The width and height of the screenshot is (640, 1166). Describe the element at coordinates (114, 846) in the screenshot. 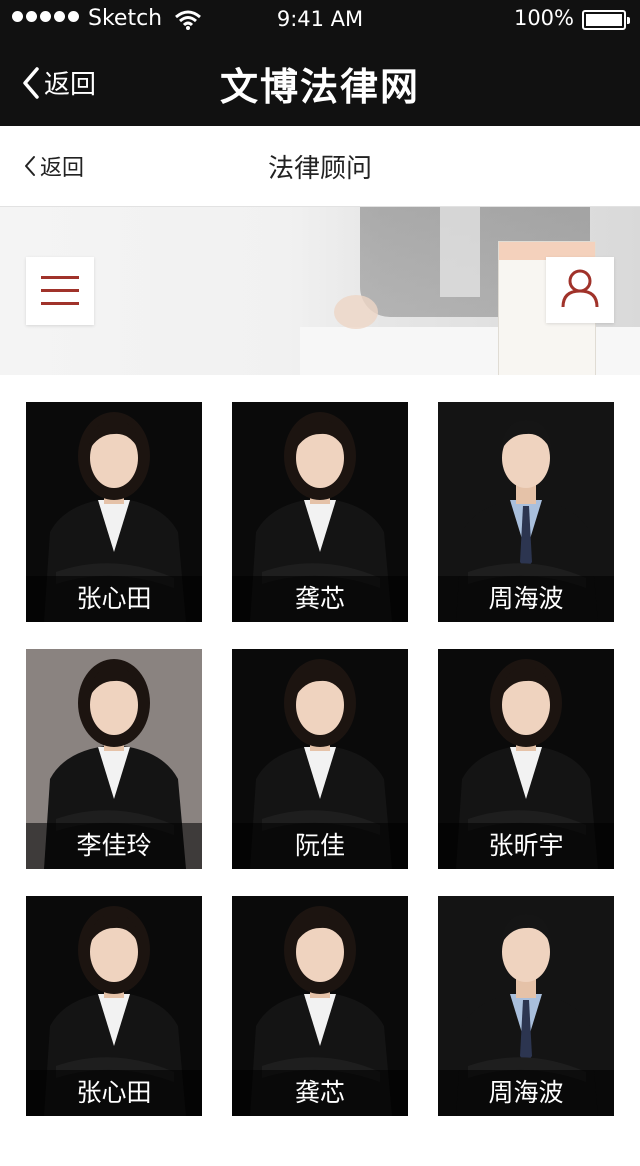

I see `lawyer-name: 李佳玲` at that location.